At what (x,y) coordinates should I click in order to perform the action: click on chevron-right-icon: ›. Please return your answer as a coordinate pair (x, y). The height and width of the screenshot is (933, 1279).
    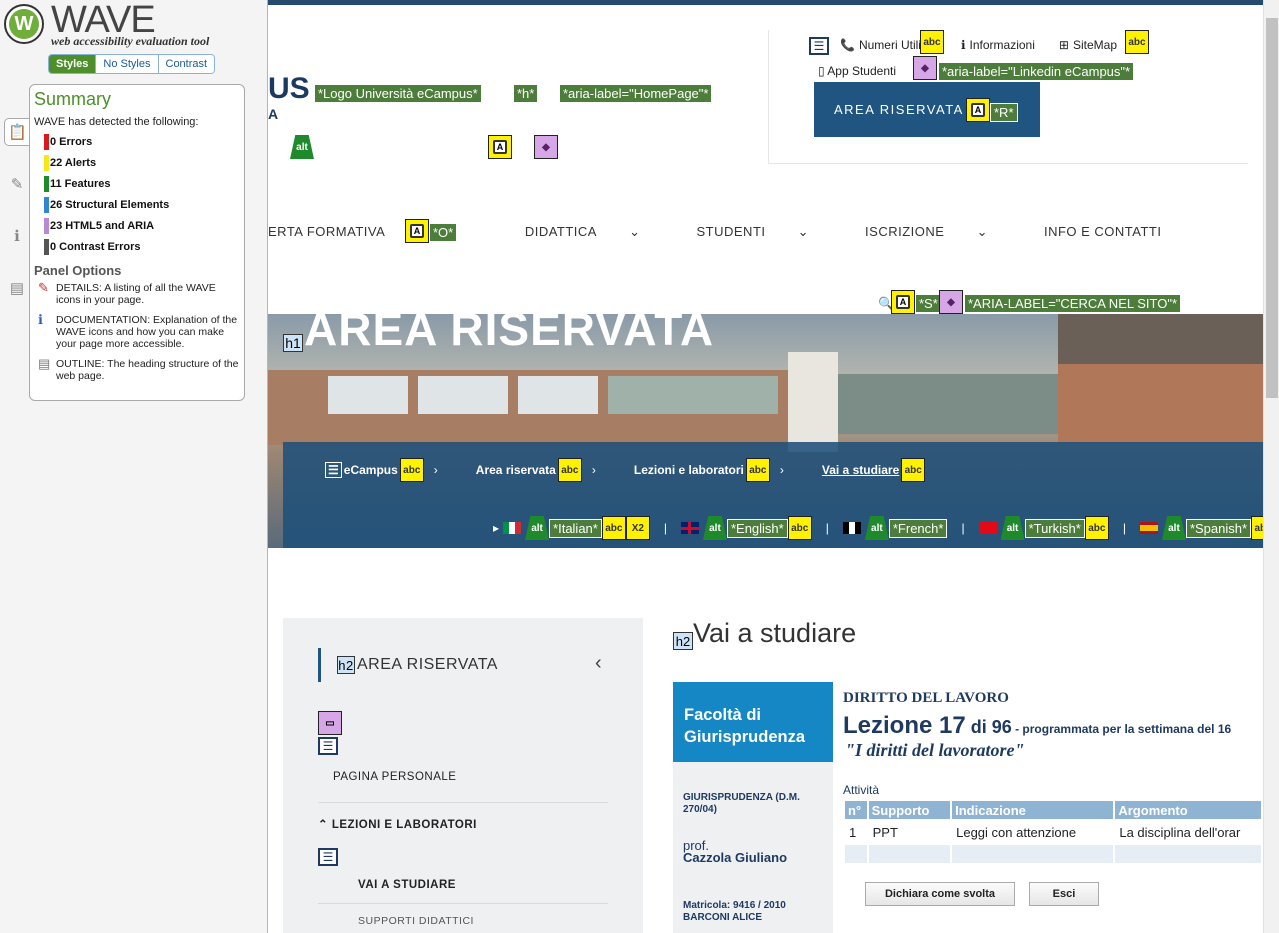
    Looking at the image, I should click on (435, 470).